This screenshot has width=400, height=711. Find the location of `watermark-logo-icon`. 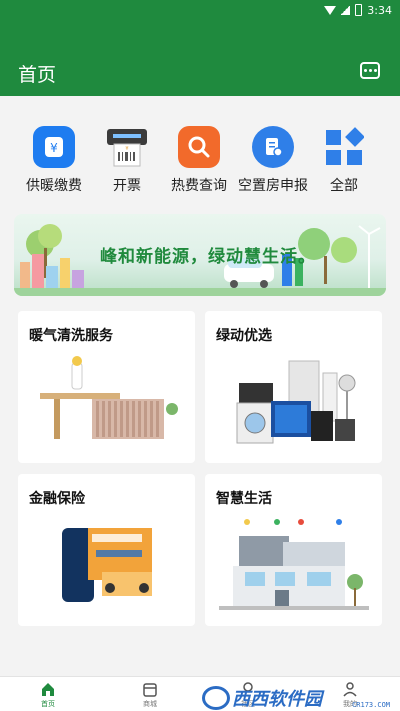

watermark-logo-icon is located at coordinates (216, 697).